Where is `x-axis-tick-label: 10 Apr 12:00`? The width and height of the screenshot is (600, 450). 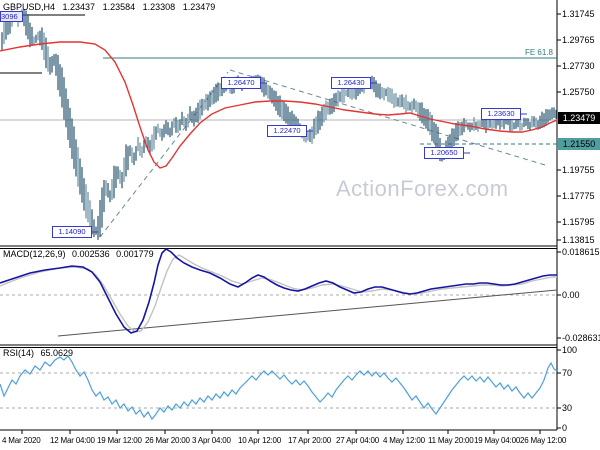
x-axis-tick-label: 10 Apr 12:00 is located at coordinates (259, 440).